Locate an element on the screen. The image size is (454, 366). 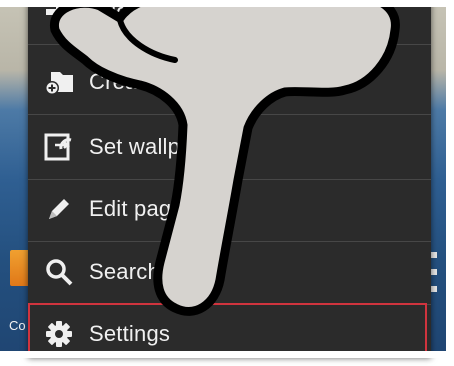
menu-item-label: Edit page is located at coordinates (136, 208).